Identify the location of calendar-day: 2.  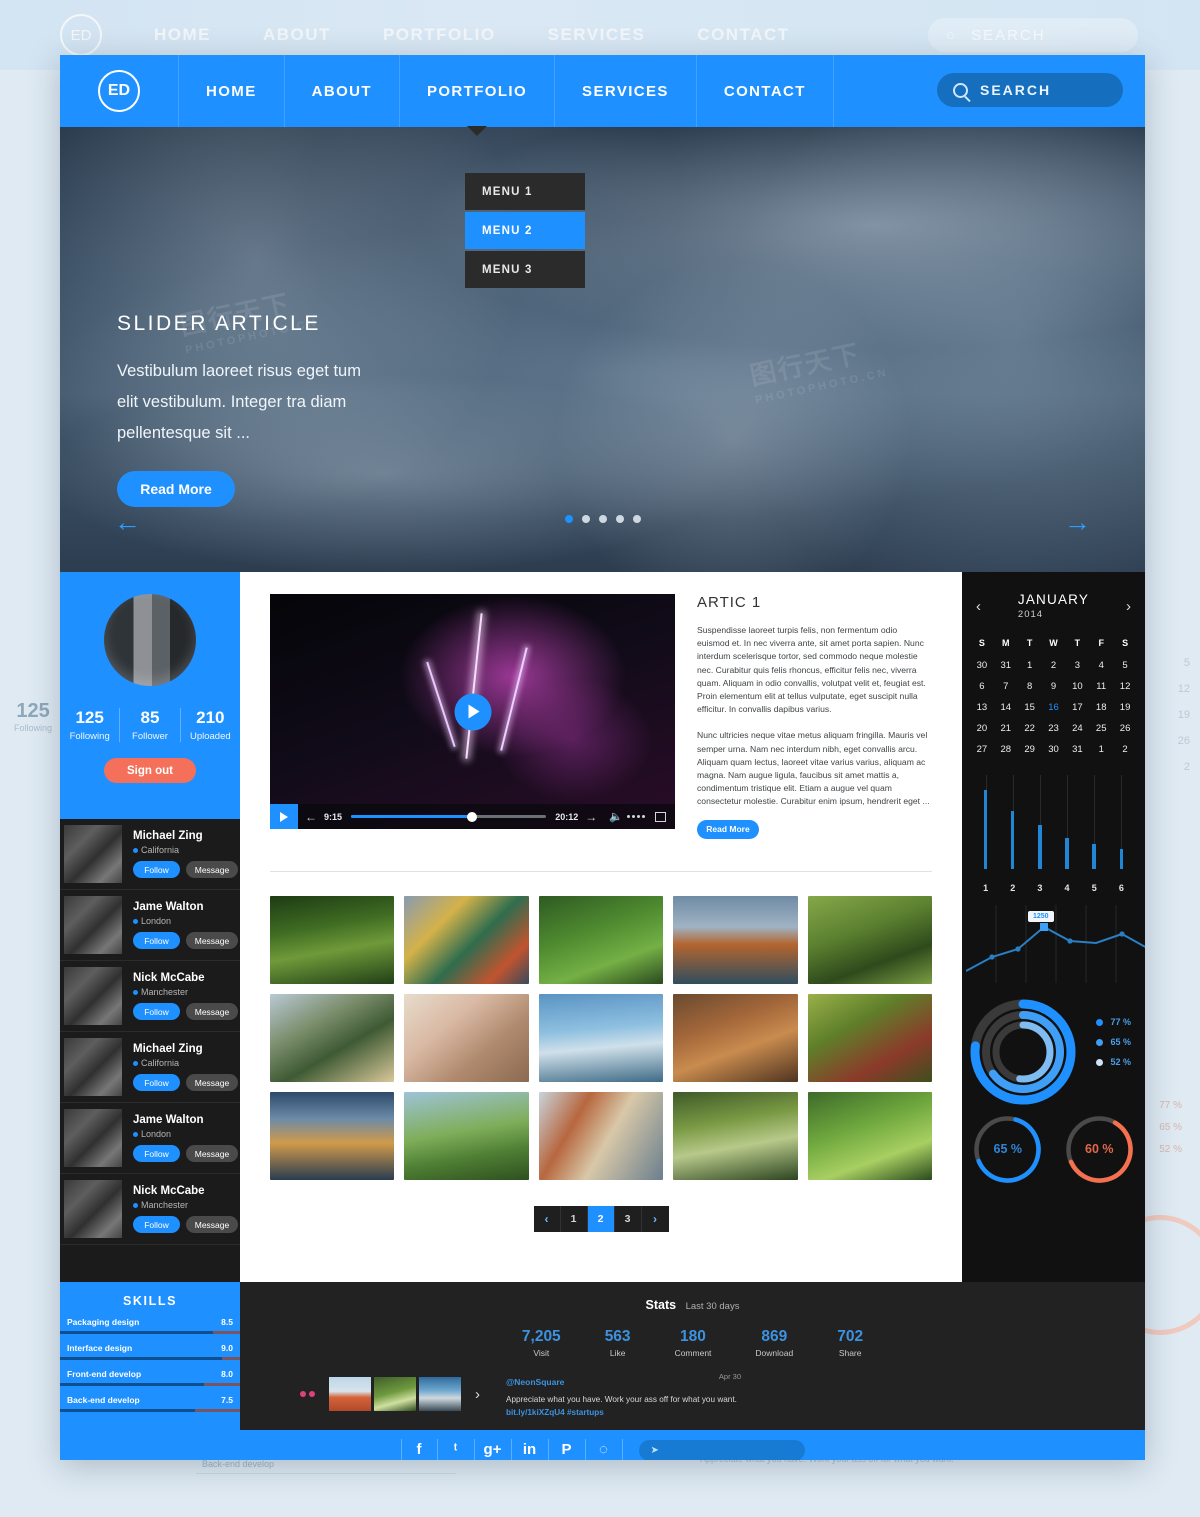
(1054, 665).